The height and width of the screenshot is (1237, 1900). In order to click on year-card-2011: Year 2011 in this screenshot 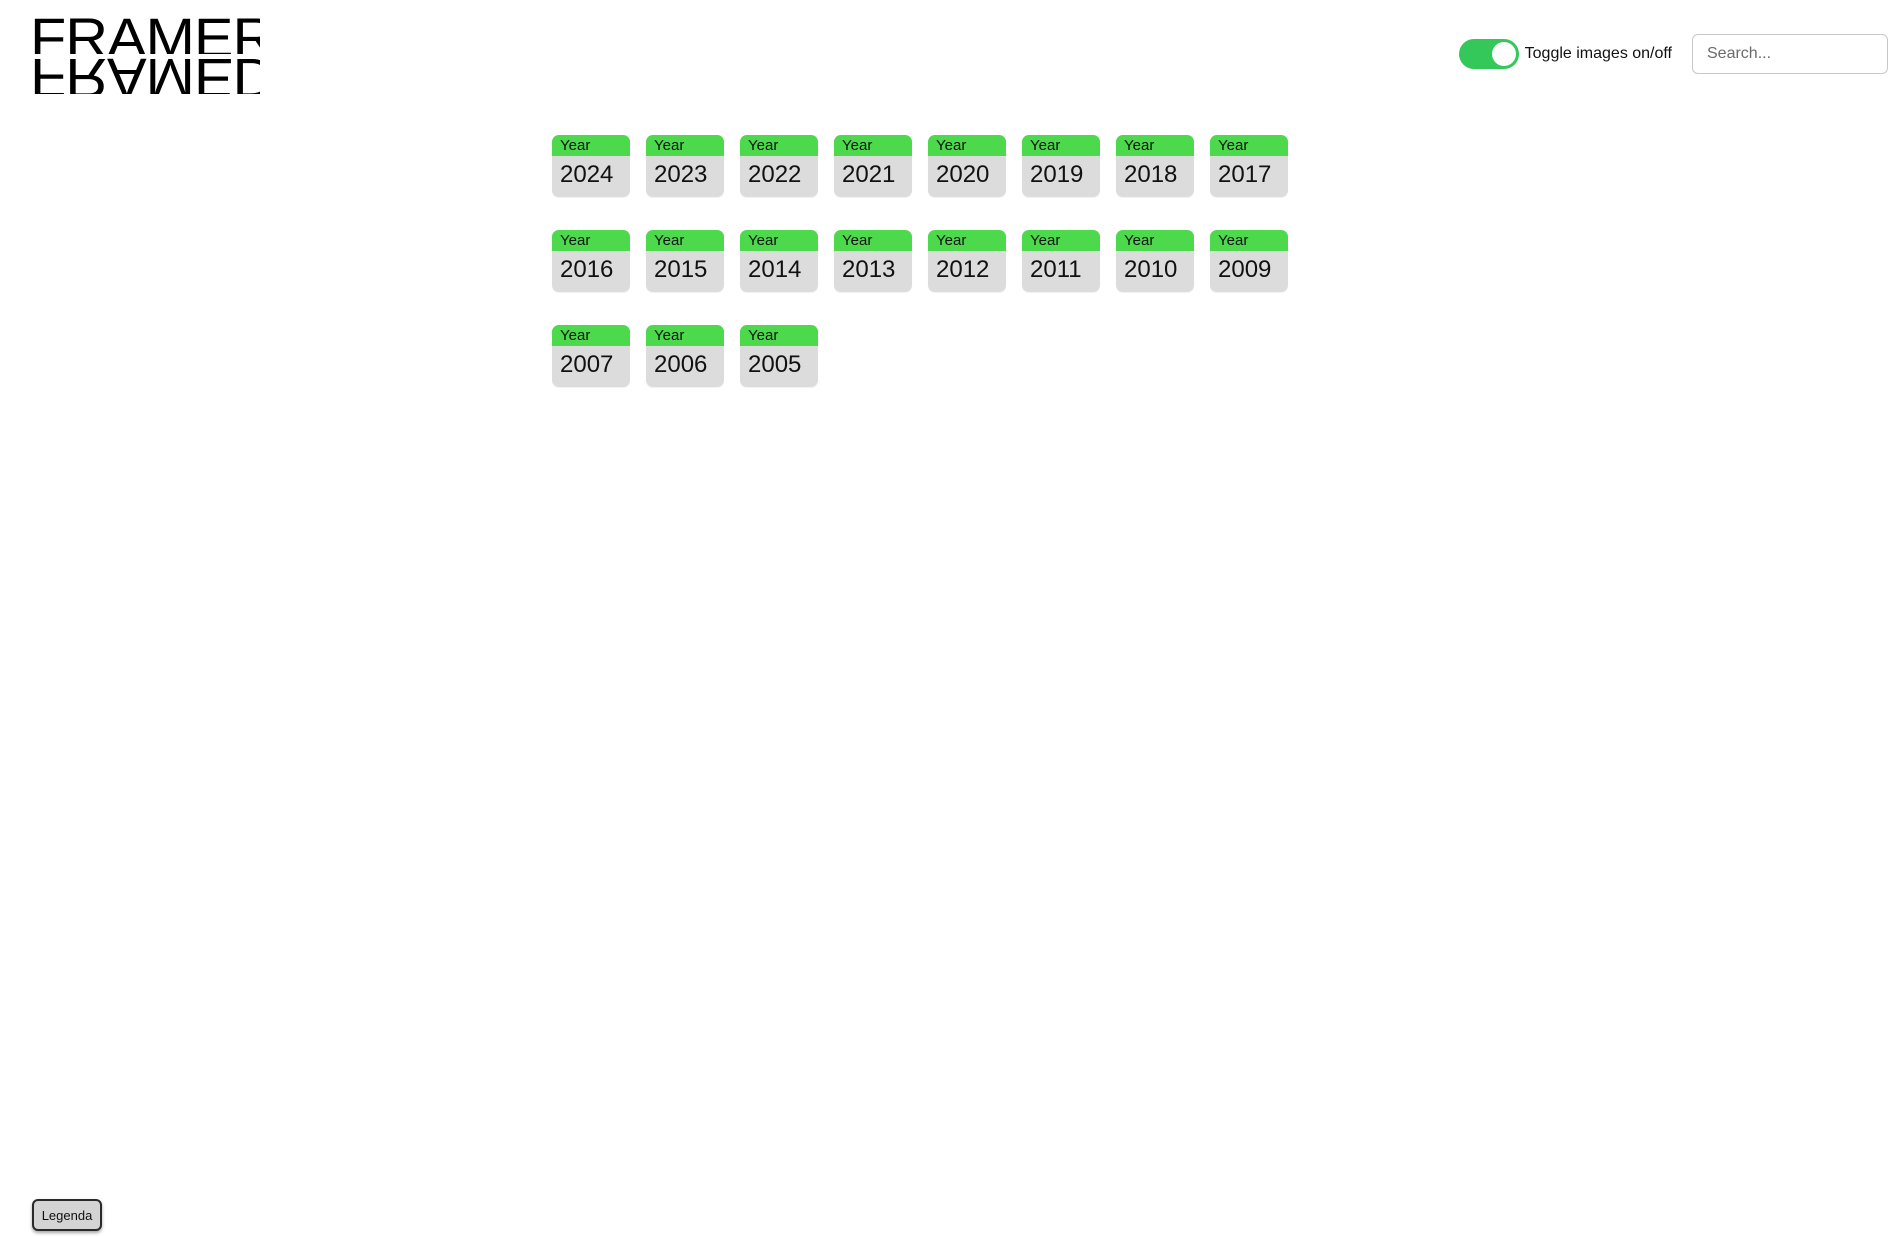, I will do `click(1061, 261)`.